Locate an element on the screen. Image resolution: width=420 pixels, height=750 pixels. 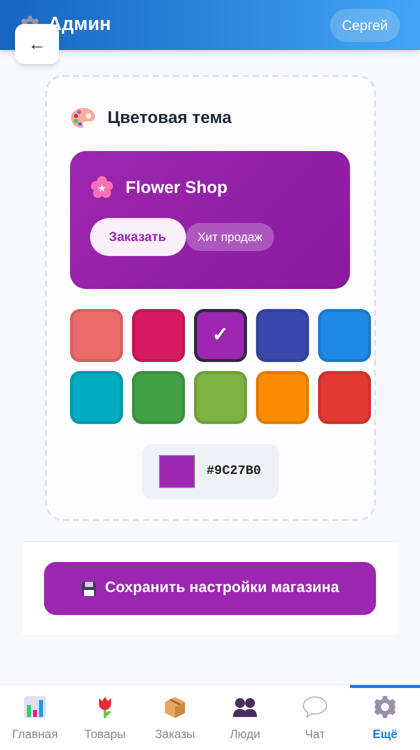
nav-tab: Чат is located at coordinates (315, 717).